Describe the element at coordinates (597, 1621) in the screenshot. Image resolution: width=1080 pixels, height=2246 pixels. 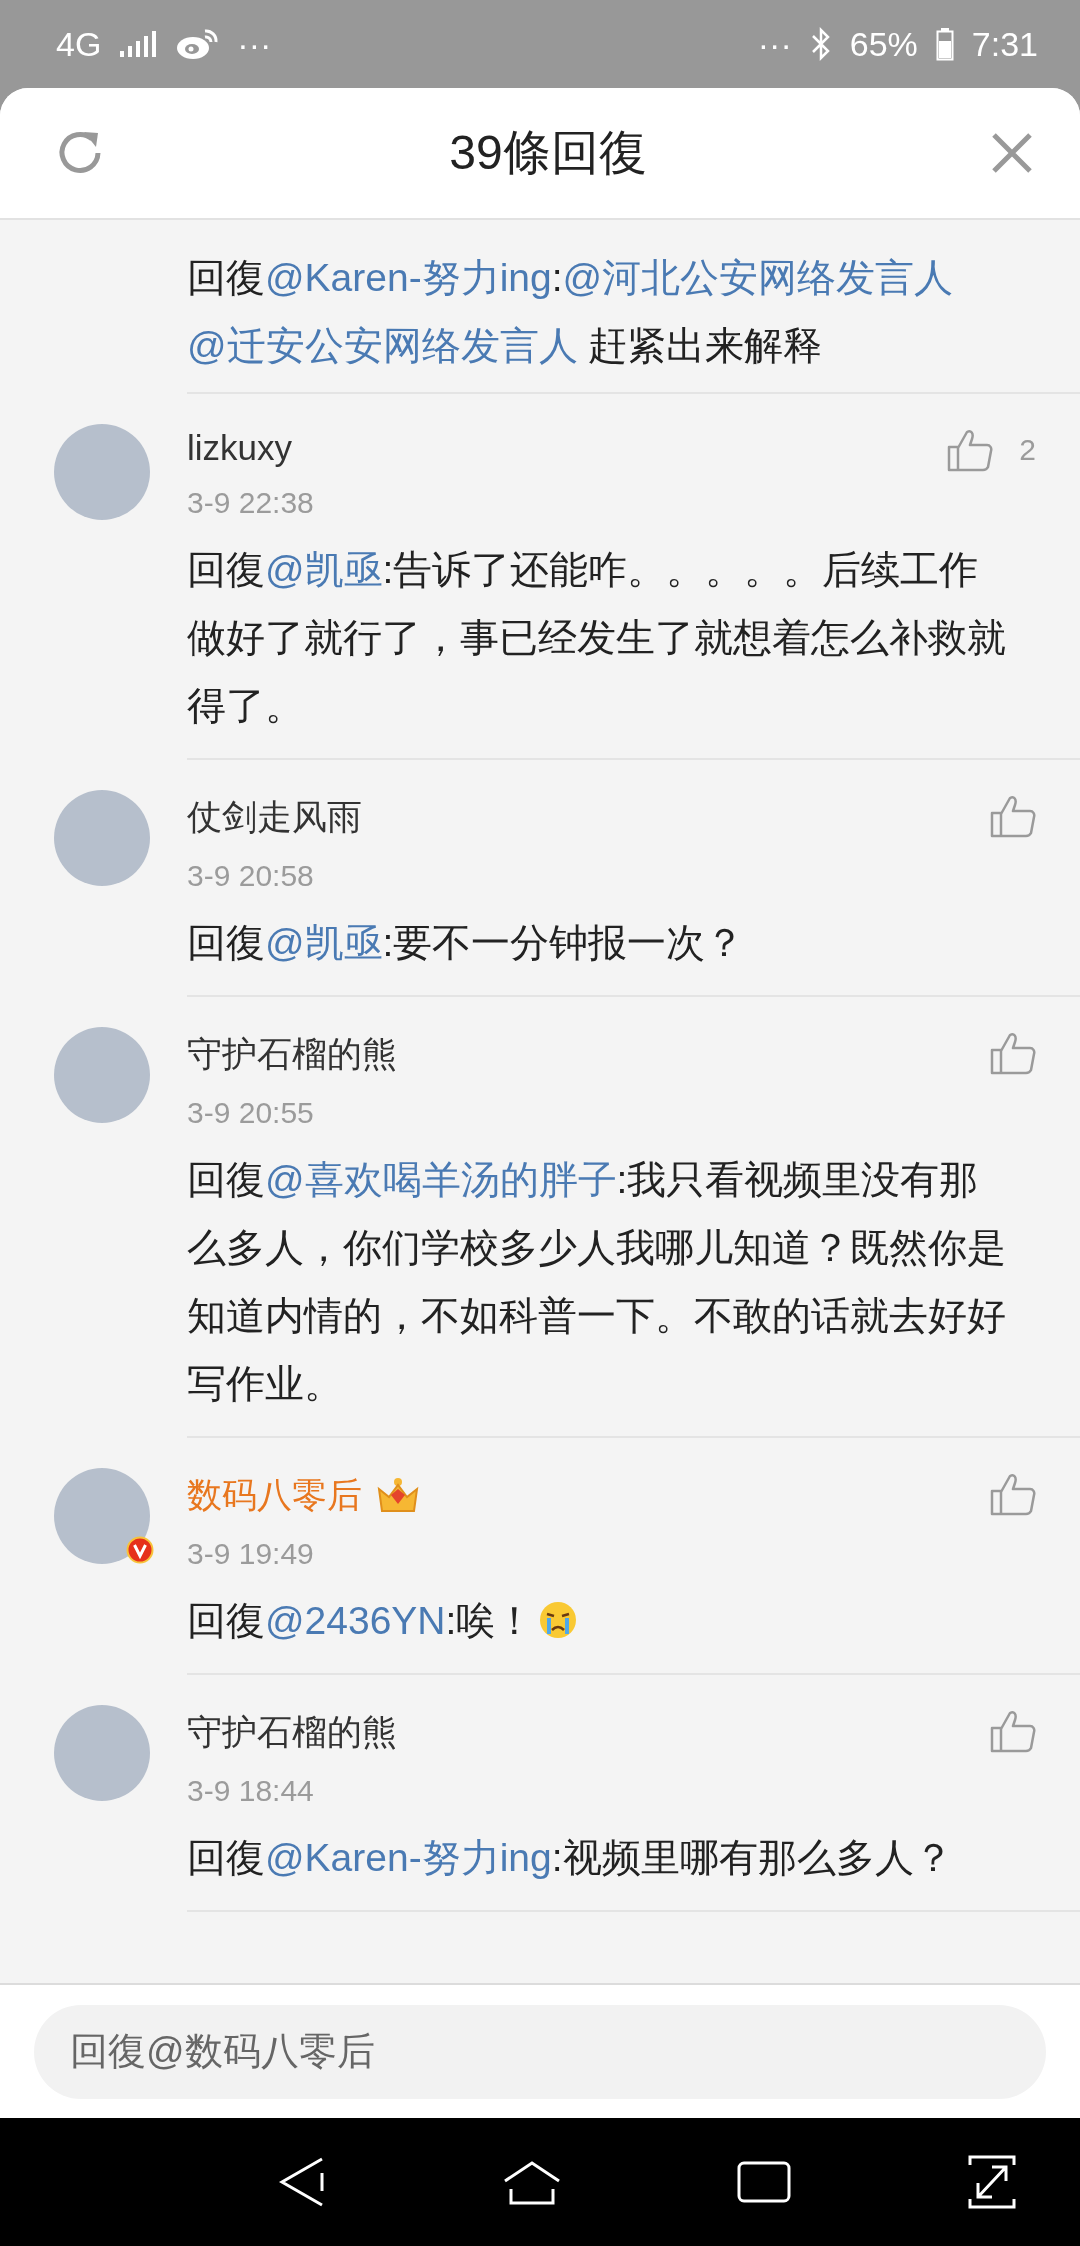
I see `comment-text: 回復@2436YN:唉！` at that location.